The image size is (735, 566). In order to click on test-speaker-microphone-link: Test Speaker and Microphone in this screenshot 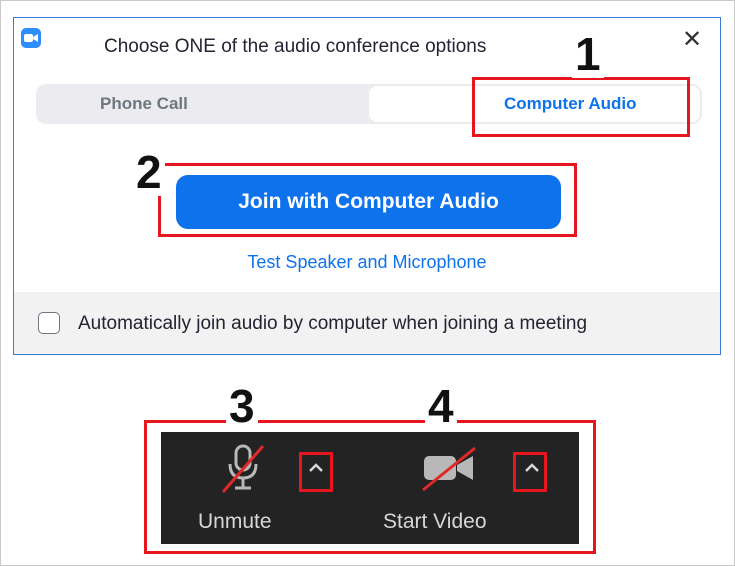, I will do `click(367, 262)`.